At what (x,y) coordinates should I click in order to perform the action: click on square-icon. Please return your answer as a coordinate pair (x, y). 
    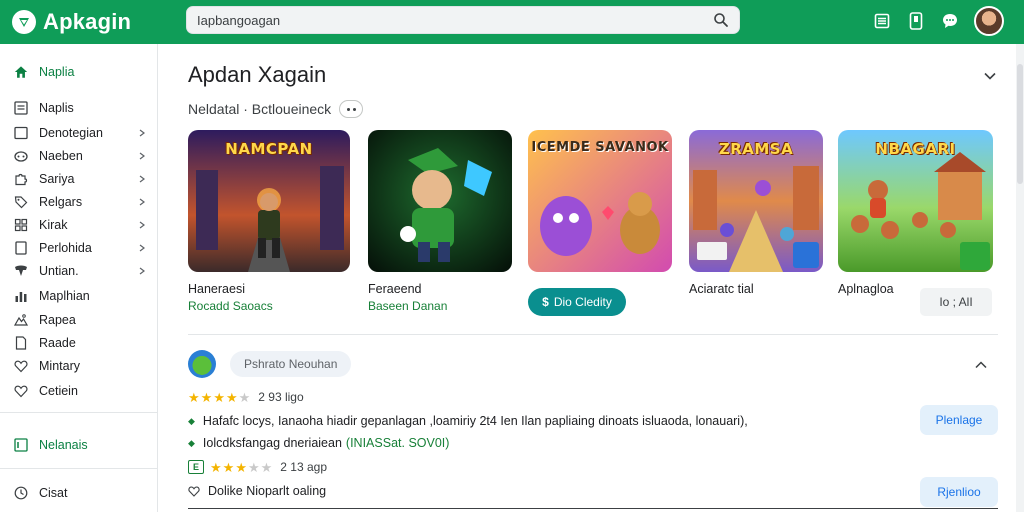
    Looking at the image, I should click on (21, 248).